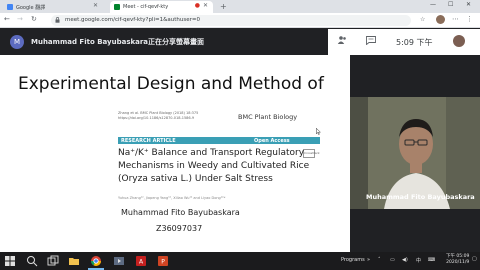 This screenshot has width=480, height=270. I want to click on presenting-banner: Muhammad Fito Bayubaskara正在分享螢幕畫面, so click(118, 42).